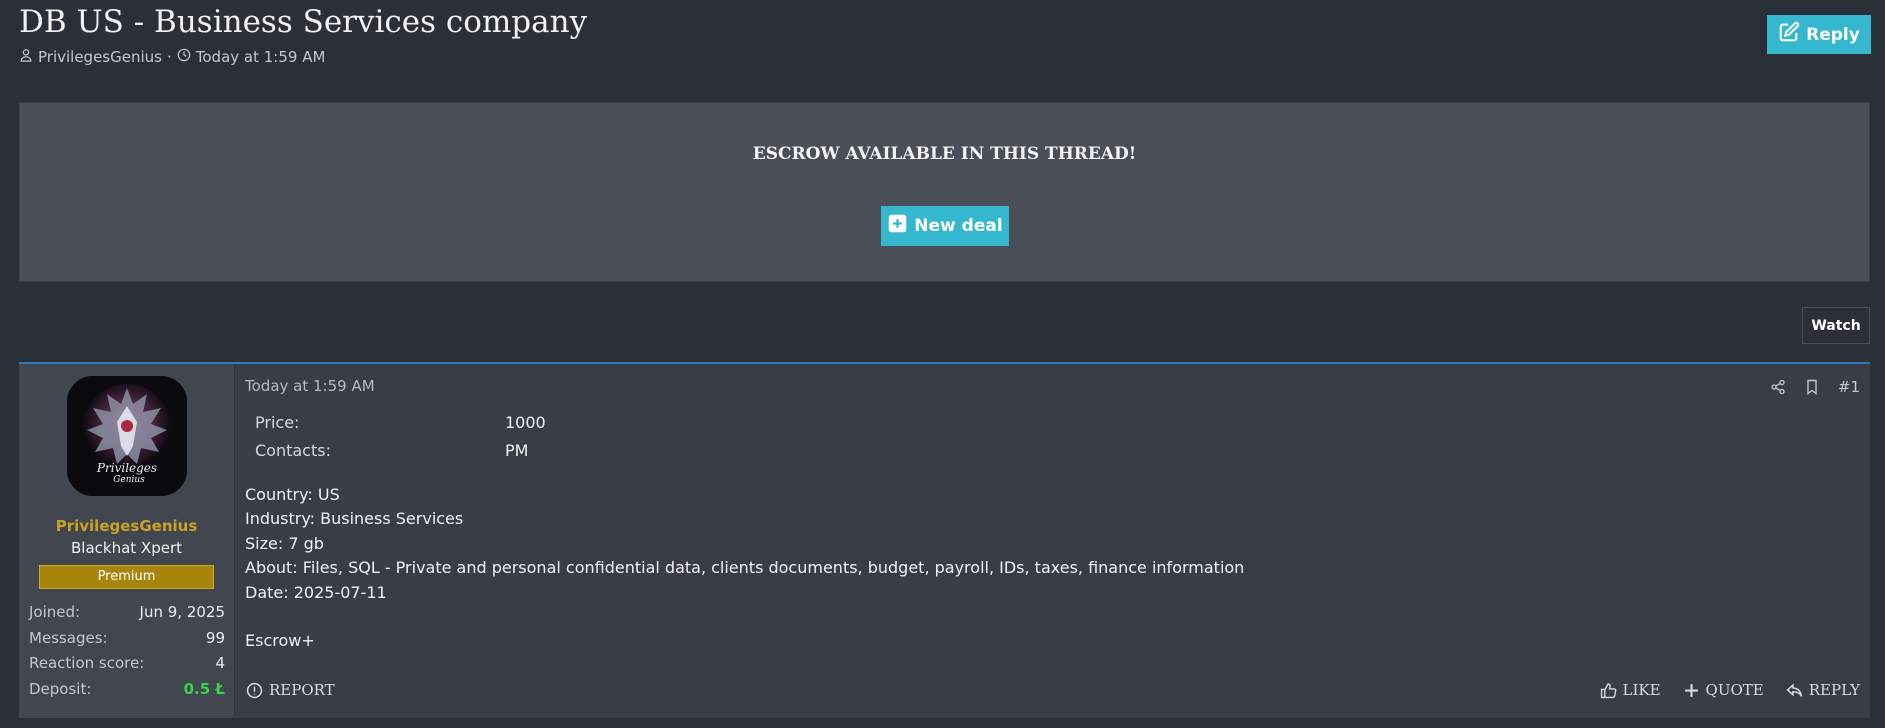  I want to click on stat-label: Deposit:, so click(60, 688).